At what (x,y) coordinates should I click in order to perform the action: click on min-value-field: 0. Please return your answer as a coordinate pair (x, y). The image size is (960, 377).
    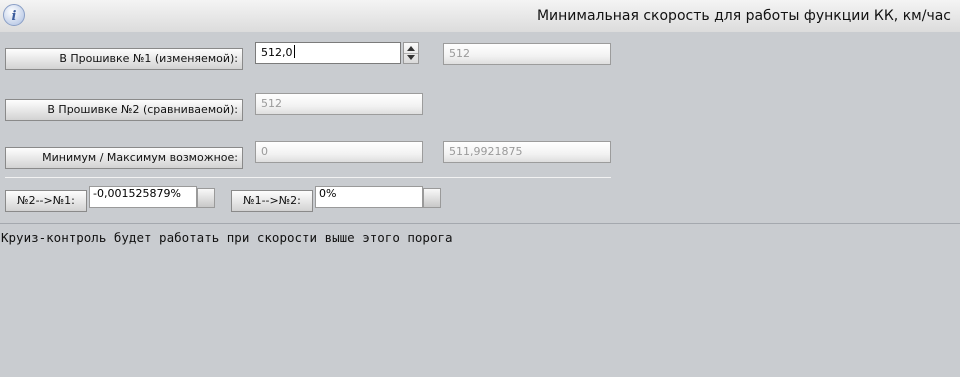
    Looking at the image, I should click on (339, 152).